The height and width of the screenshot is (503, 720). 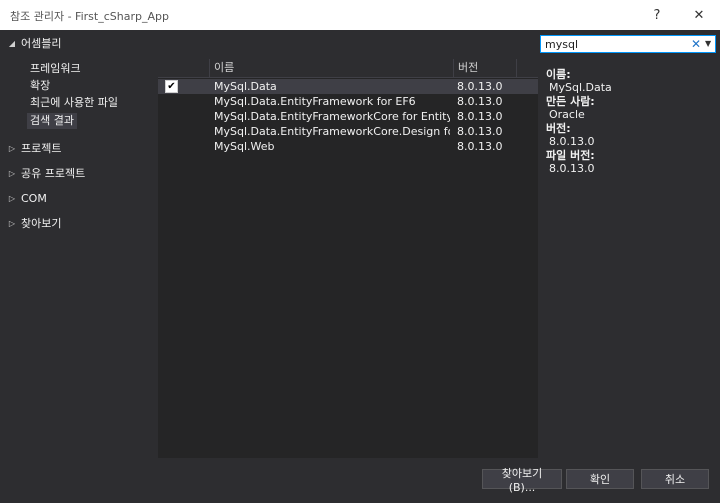 What do you see at coordinates (529, 68) in the screenshot?
I see `column-header-spacer` at bounding box center [529, 68].